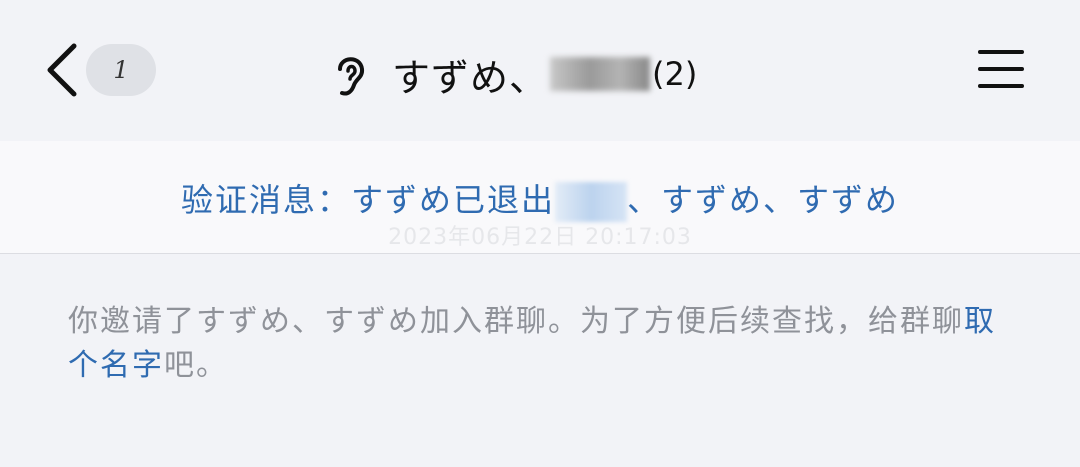  What do you see at coordinates (540, 237) in the screenshot?
I see `notice-timestamp: 2023年06月22日 20:17:03` at bounding box center [540, 237].